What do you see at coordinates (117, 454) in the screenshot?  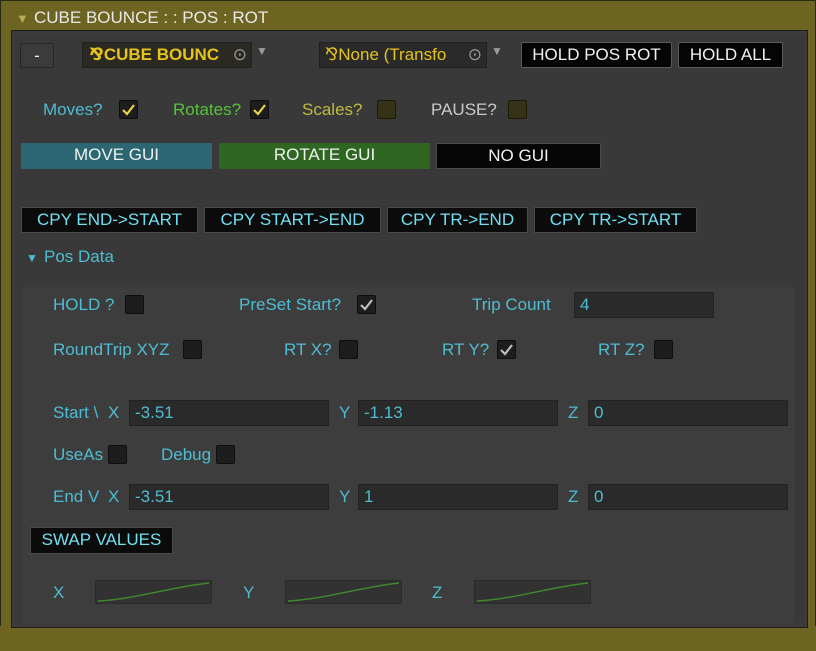 I see `use-as-checkbox` at bounding box center [117, 454].